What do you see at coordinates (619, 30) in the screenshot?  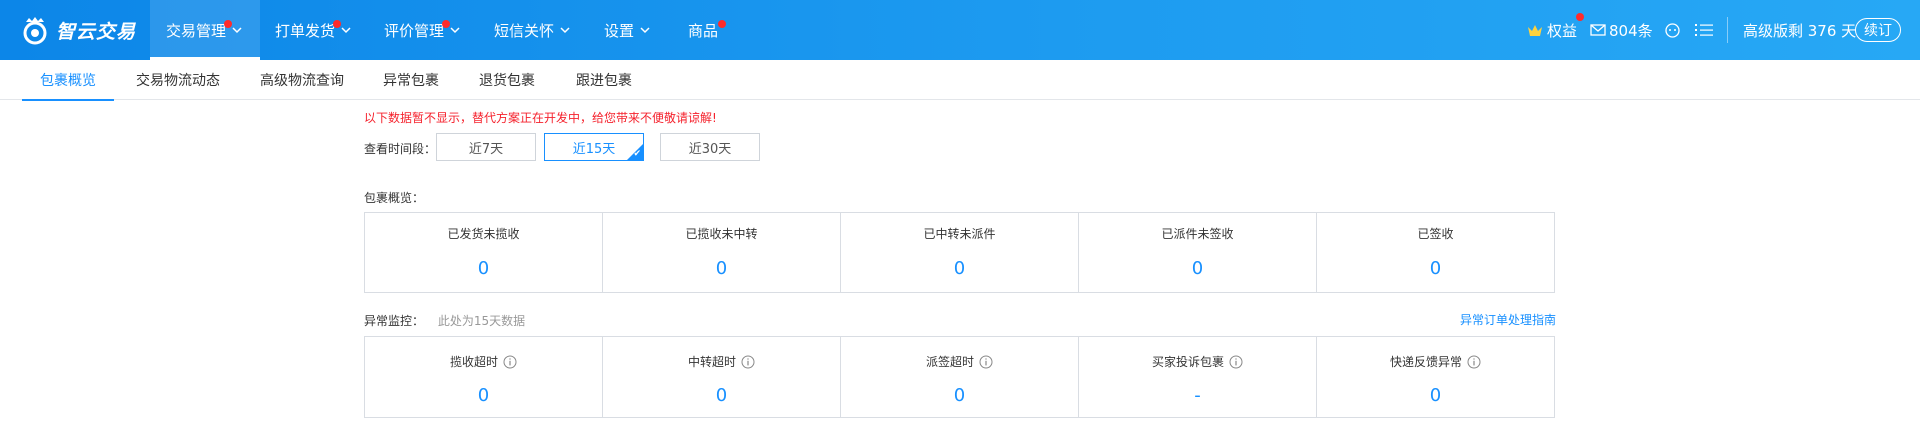 I see `nav-label: 设置` at bounding box center [619, 30].